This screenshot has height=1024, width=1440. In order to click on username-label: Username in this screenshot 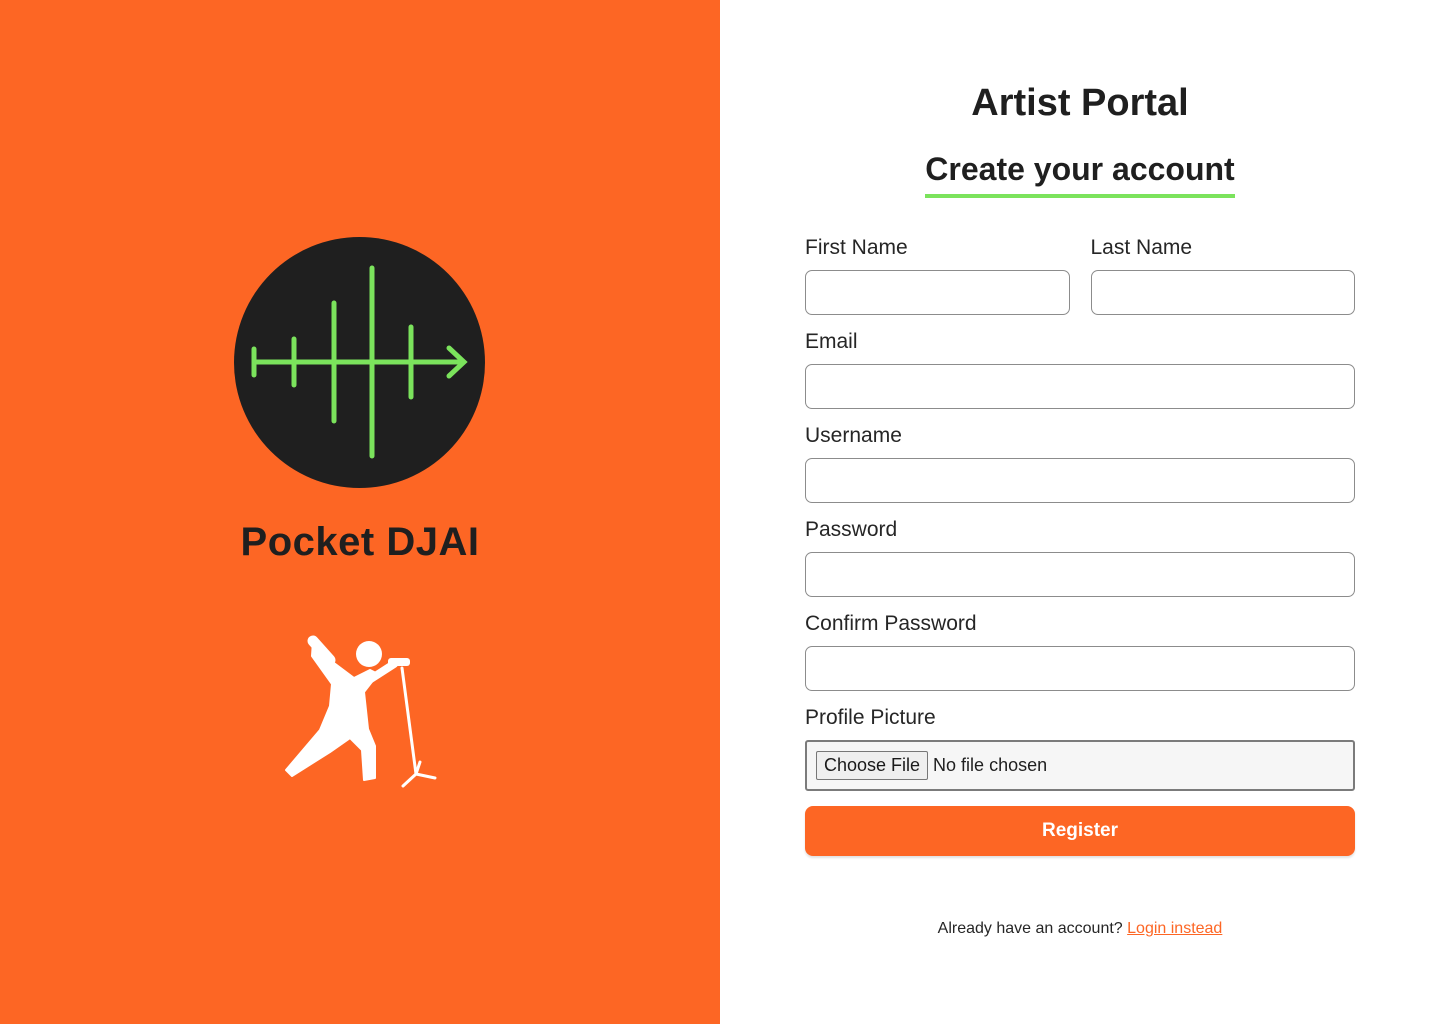, I will do `click(853, 435)`.